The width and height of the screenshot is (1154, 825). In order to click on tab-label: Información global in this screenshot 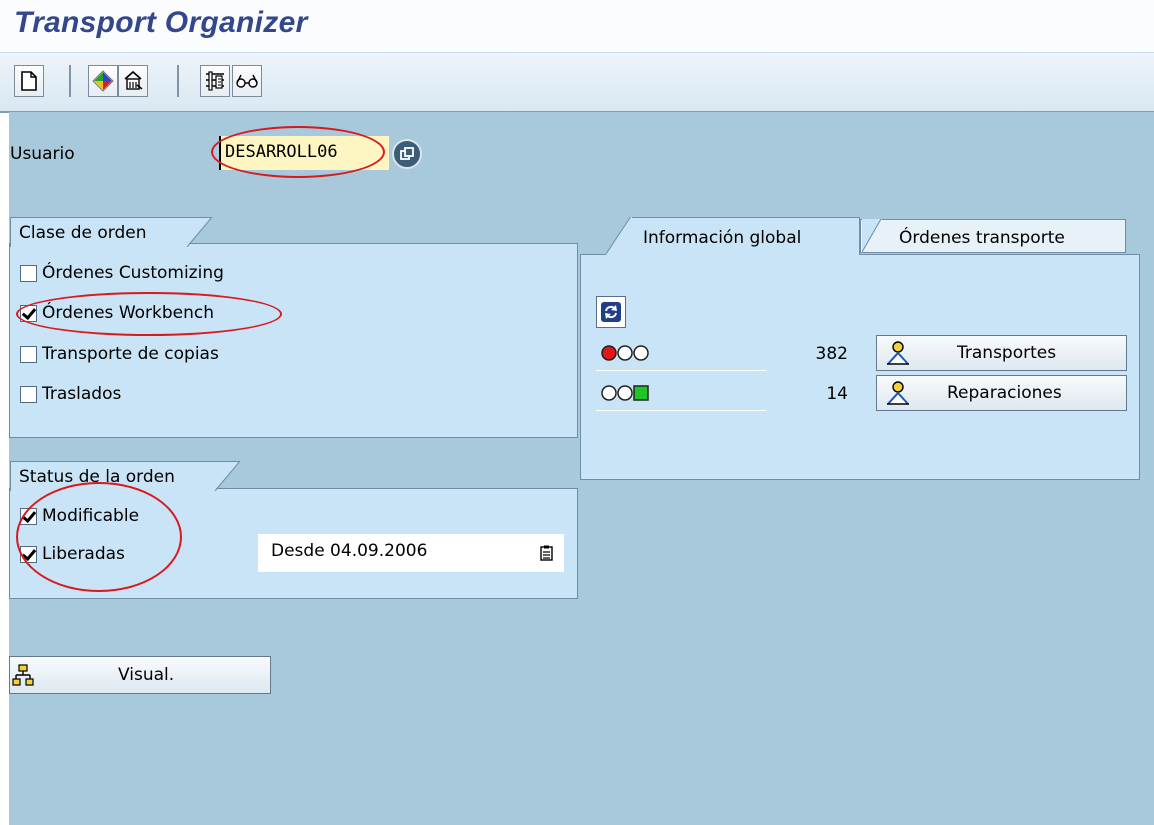, I will do `click(722, 238)`.